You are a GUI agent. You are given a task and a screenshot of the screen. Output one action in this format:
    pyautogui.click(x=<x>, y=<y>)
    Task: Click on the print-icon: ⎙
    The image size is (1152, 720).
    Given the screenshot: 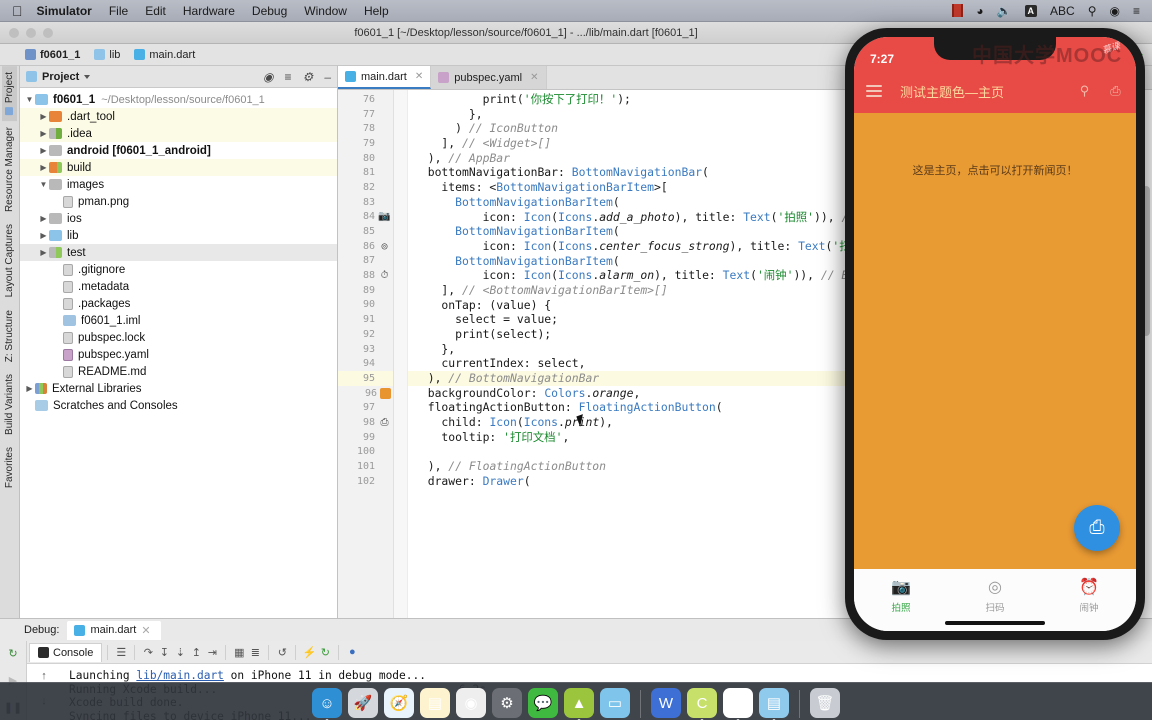 What is the action you would take?
    pyautogui.click(x=1115, y=91)
    